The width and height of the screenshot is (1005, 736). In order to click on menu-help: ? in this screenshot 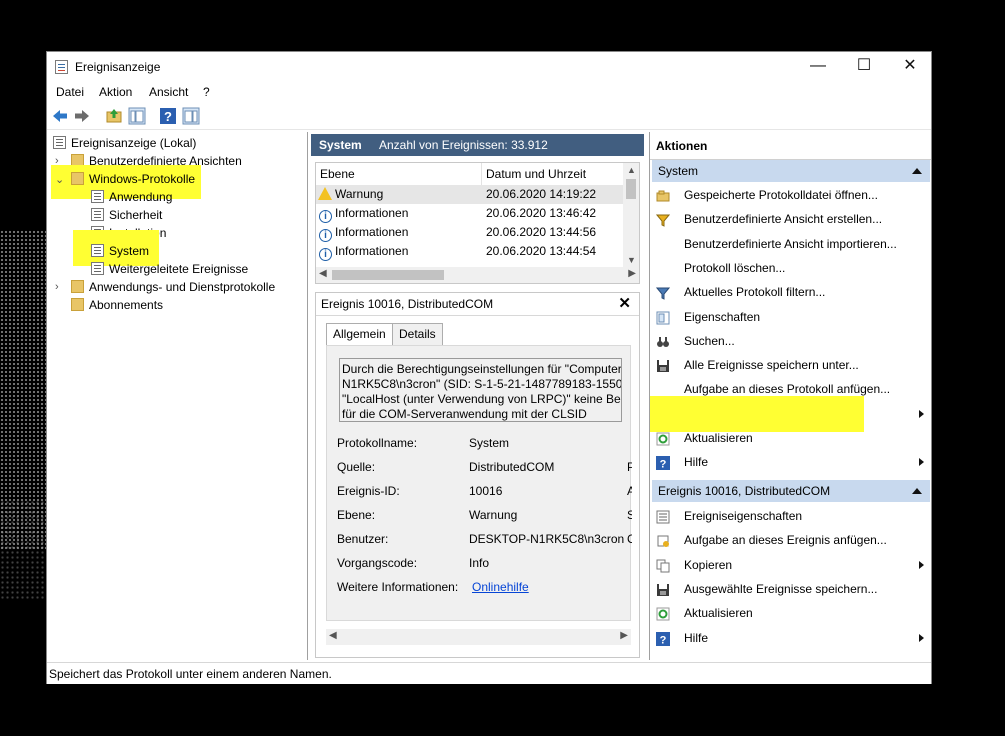, I will do `click(206, 92)`.